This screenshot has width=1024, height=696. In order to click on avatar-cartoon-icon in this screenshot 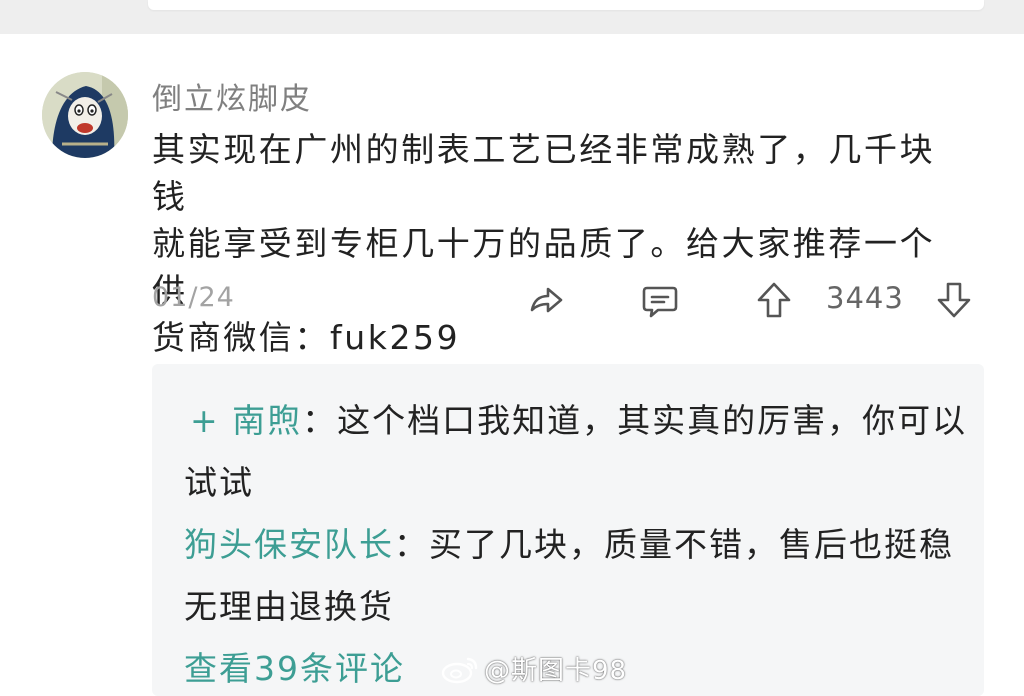, I will do `click(85, 115)`.